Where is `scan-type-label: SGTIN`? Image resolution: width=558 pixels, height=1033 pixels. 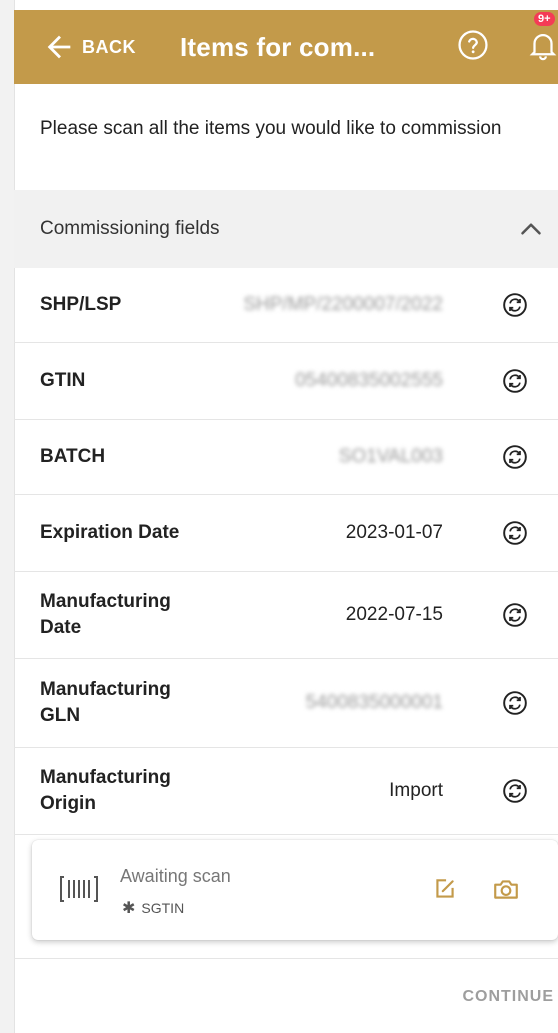 scan-type-label: SGTIN is located at coordinates (163, 908).